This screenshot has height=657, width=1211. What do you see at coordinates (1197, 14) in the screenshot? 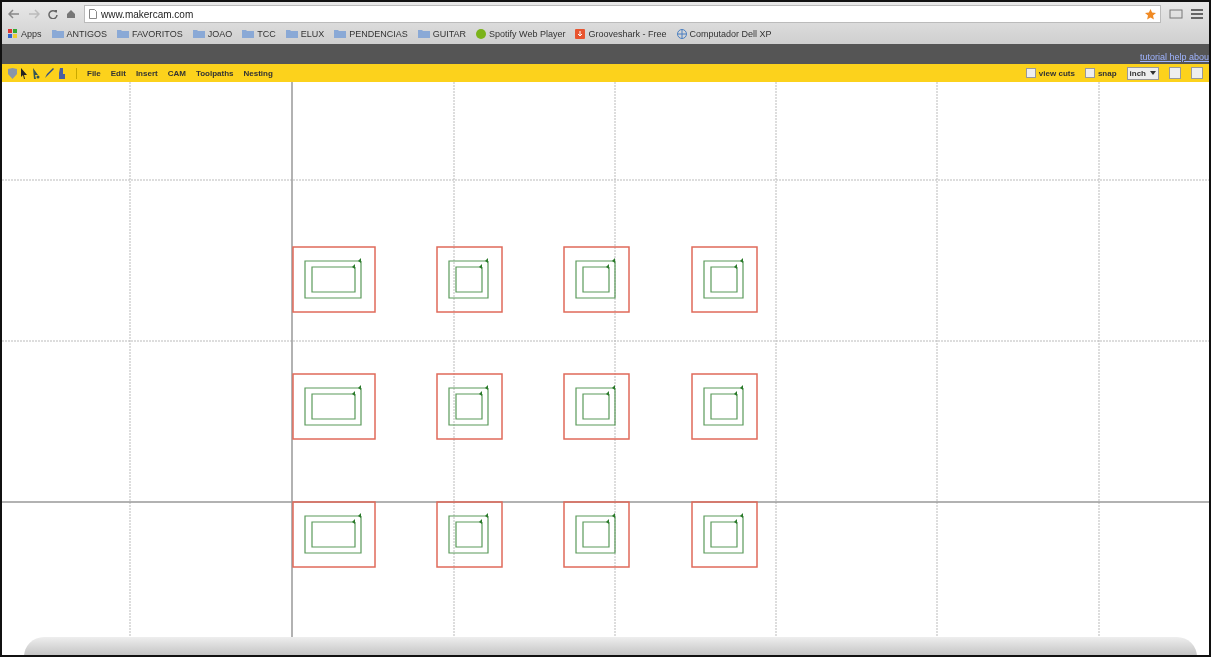
I see `menu-icon` at bounding box center [1197, 14].